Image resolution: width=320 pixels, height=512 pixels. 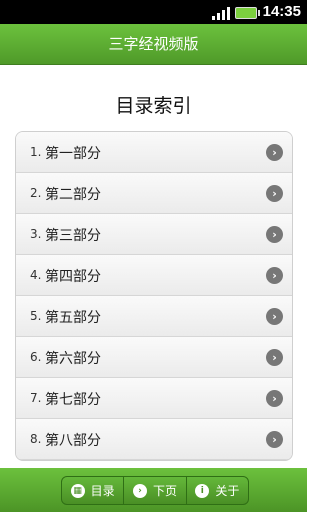 What do you see at coordinates (77, 490) in the screenshot?
I see `grid-icon: ▦` at bounding box center [77, 490].